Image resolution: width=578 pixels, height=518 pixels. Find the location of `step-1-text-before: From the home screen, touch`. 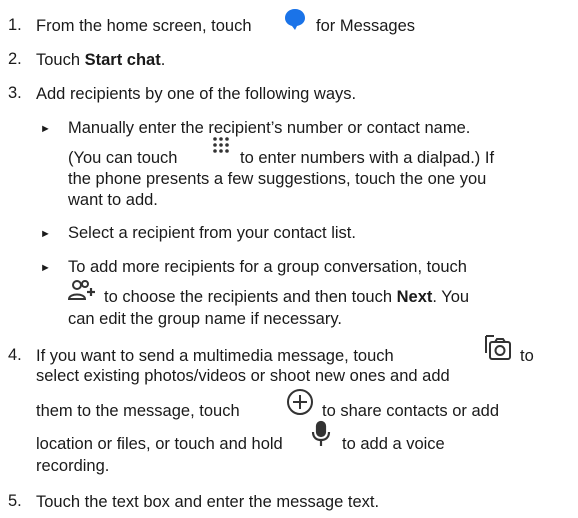

step-1-text-before: From the home screen, touch is located at coordinates (144, 26).